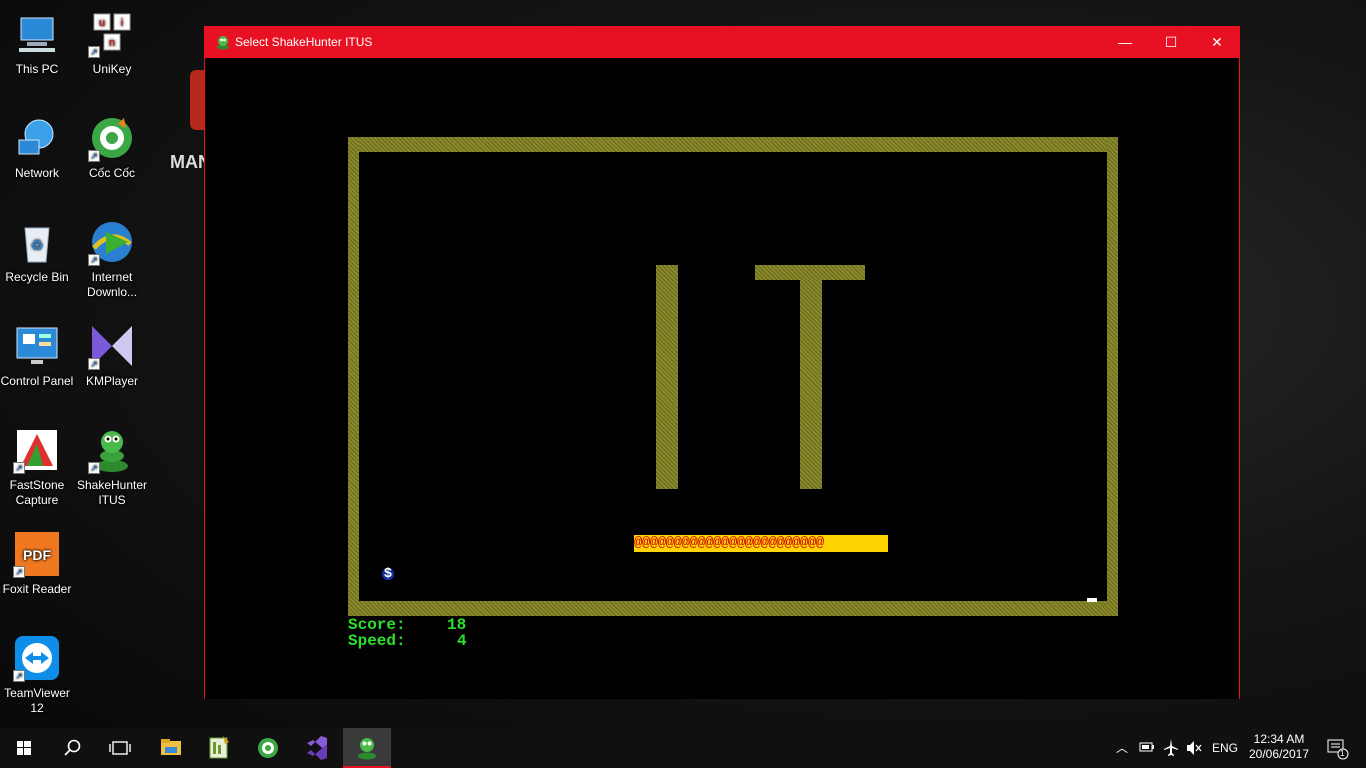  What do you see at coordinates (37, 138) in the screenshot?
I see `network-icon` at bounding box center [37, 138].